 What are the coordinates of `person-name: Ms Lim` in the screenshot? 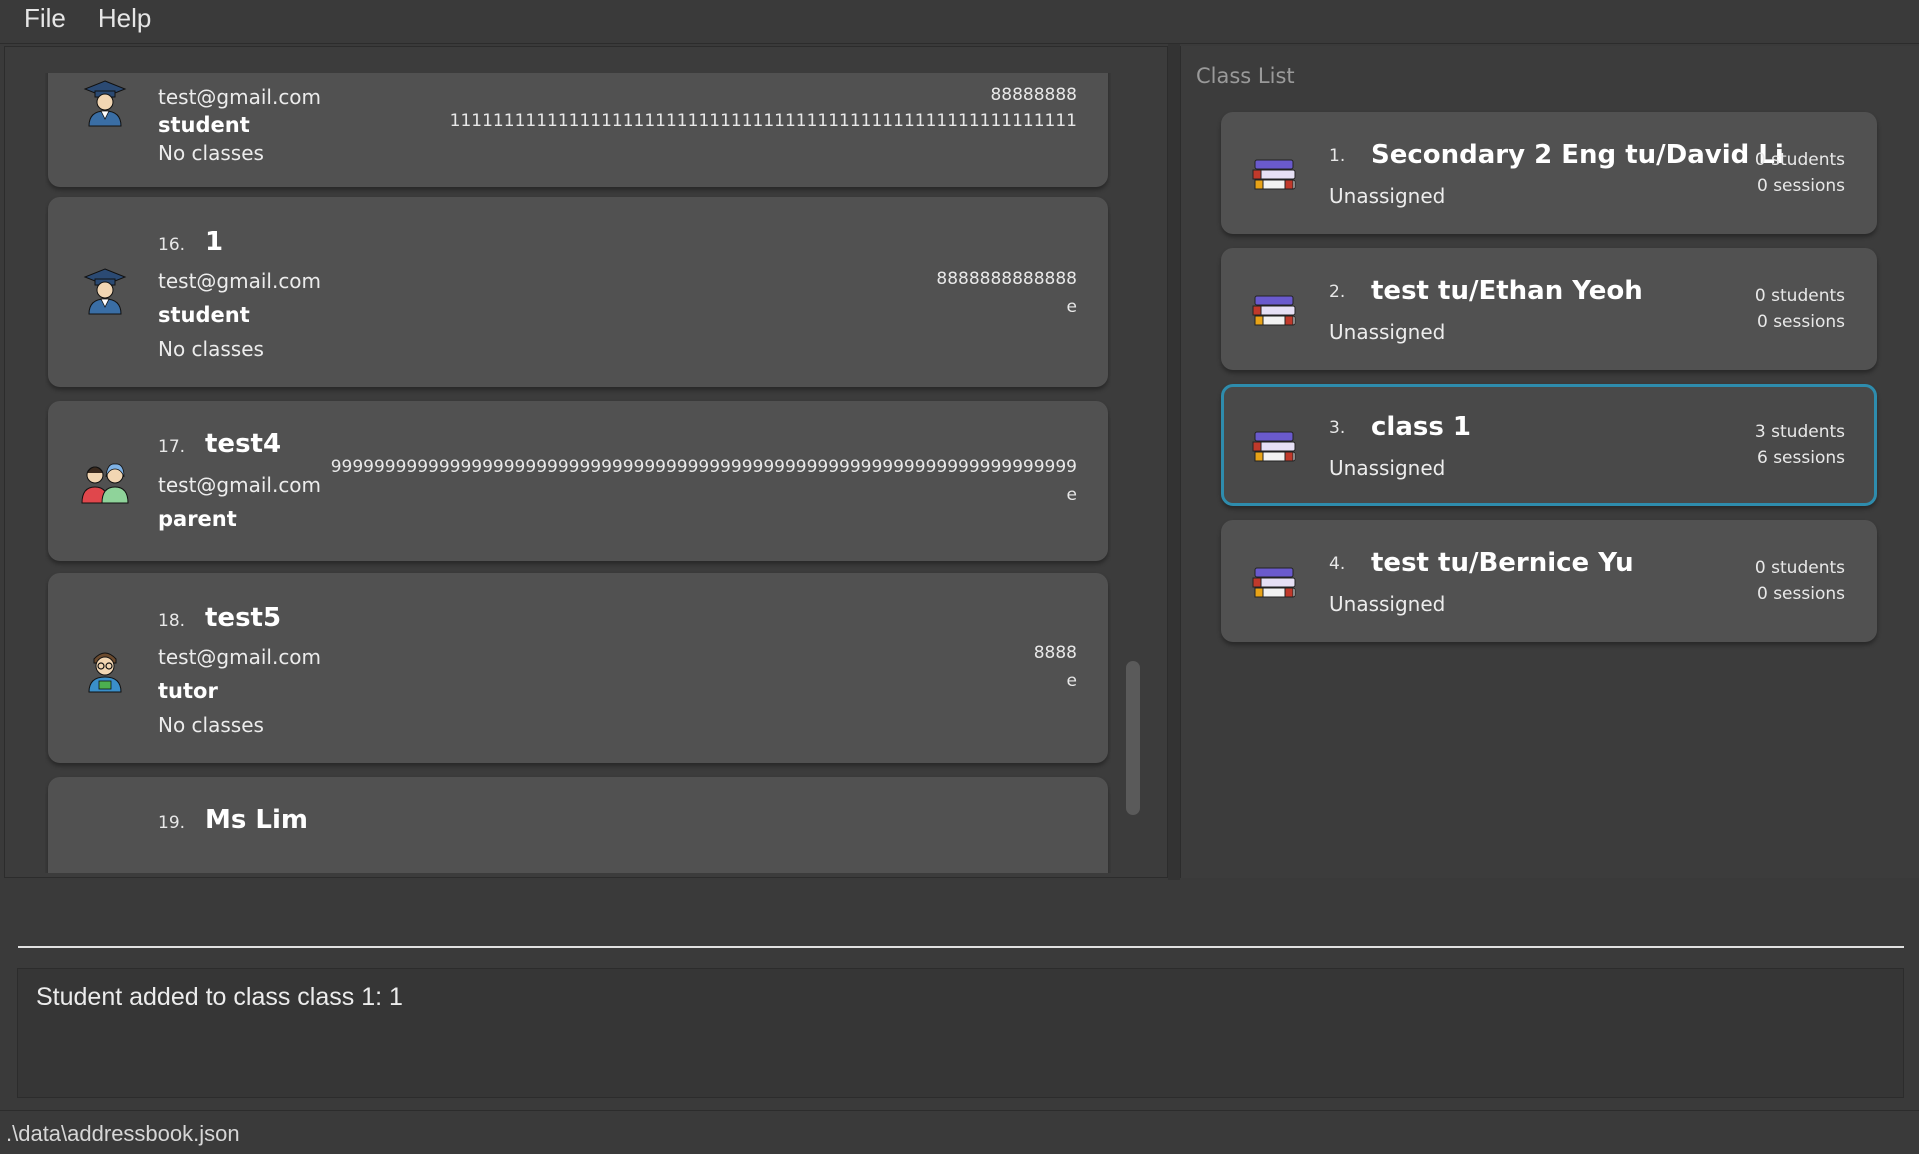 It's located at (256, 820).